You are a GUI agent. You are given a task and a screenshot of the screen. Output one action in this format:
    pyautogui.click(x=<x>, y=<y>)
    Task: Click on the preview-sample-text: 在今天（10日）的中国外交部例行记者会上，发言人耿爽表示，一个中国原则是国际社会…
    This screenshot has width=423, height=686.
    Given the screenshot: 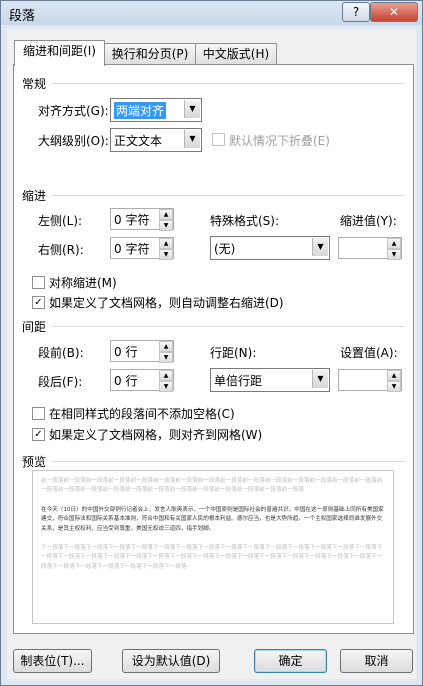 What is the action you would take?
    pyautogui.click(x=212, y=519)
    